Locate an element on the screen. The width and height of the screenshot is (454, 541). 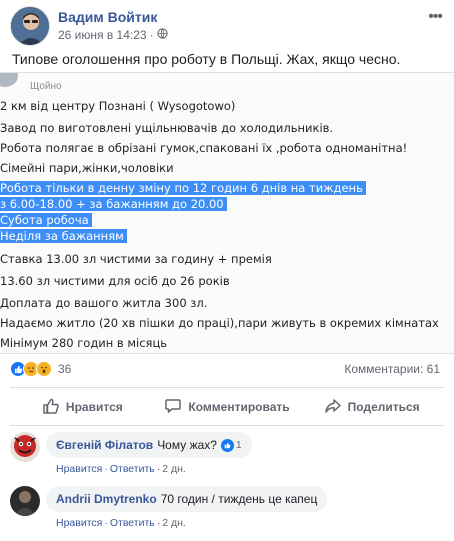
post-header: Вадим Войтик 26 июня в 14:23 · ••• is located at coordinates (227, 26).